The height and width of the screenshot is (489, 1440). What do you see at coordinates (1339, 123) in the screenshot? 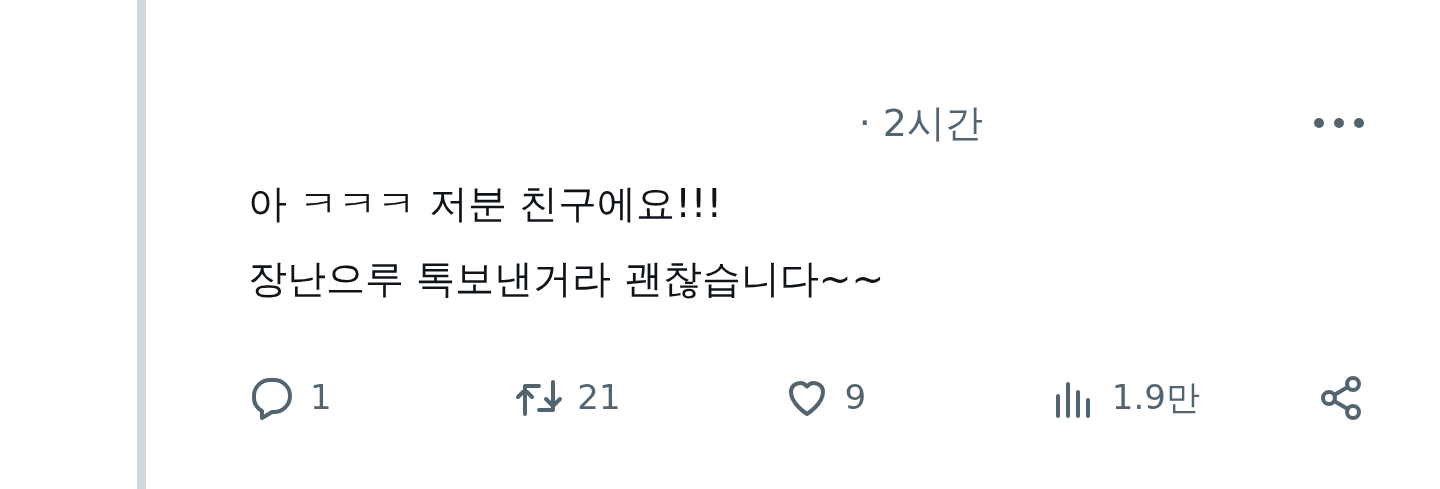
I see `more-icon` at bounding box center [1339, 123].